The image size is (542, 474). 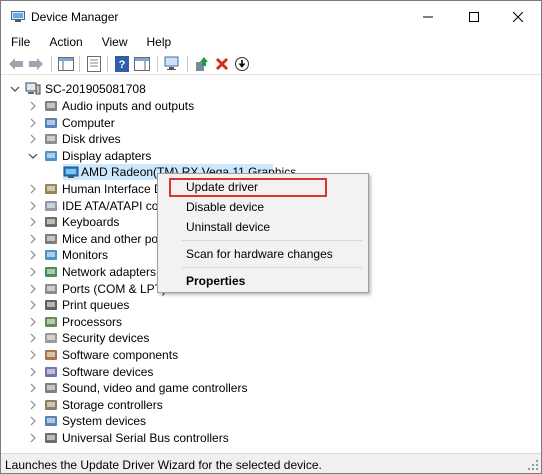 What do you see at coordinates (107, 155) in the screenshot?
I see `tree-category-label: Display adapters` at bounding box center [107, 155].